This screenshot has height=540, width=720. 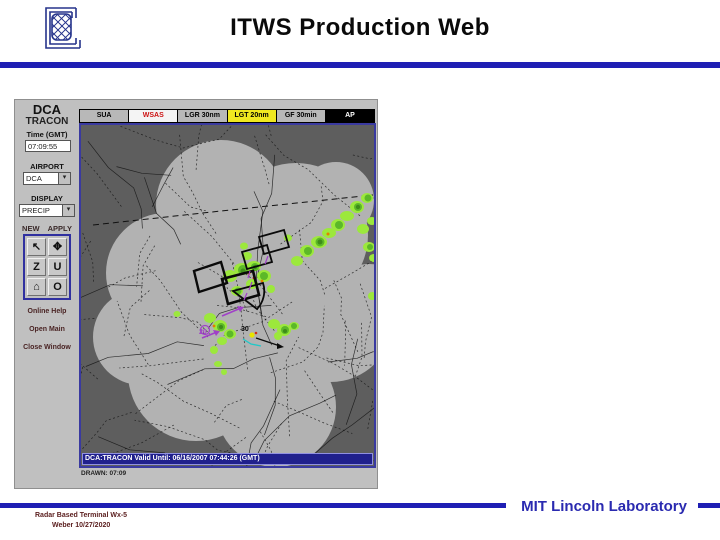 I want to click on footer-author-date: Weber 10/27/2020, so click(x=81, y=525).